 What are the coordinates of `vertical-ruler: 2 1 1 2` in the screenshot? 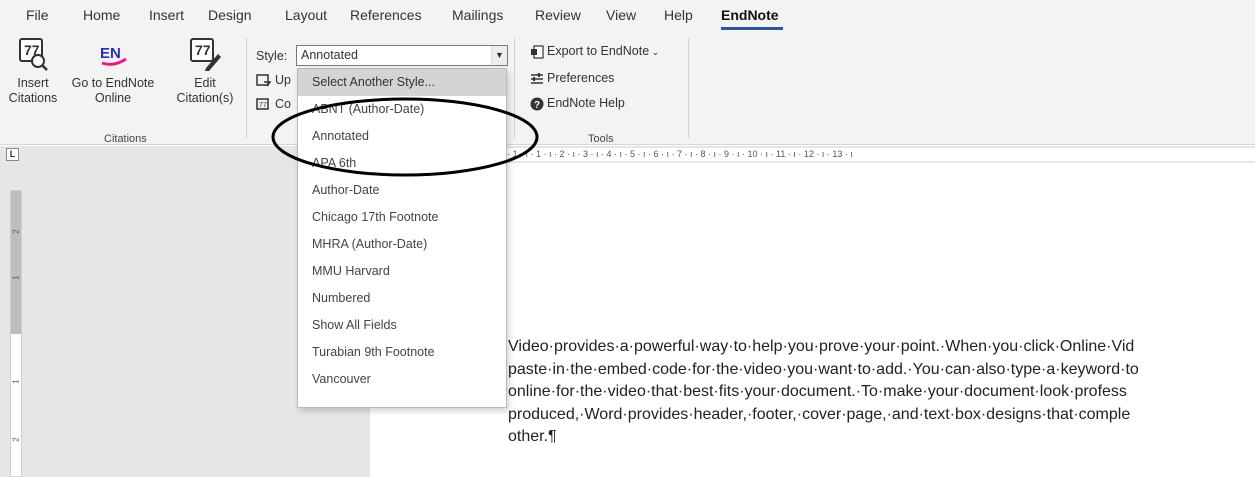 It's located at (16, 333).